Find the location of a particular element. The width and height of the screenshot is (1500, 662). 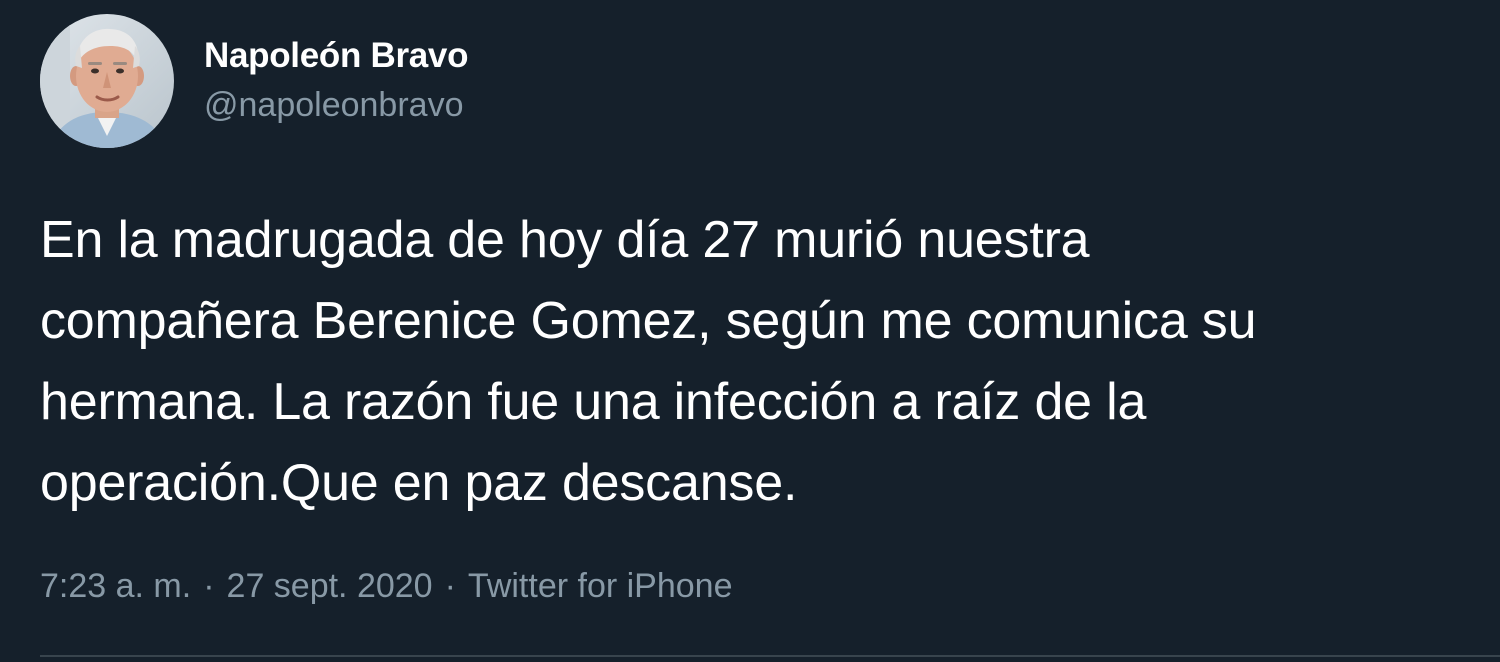

avatar is located at coordinates (107, 81).